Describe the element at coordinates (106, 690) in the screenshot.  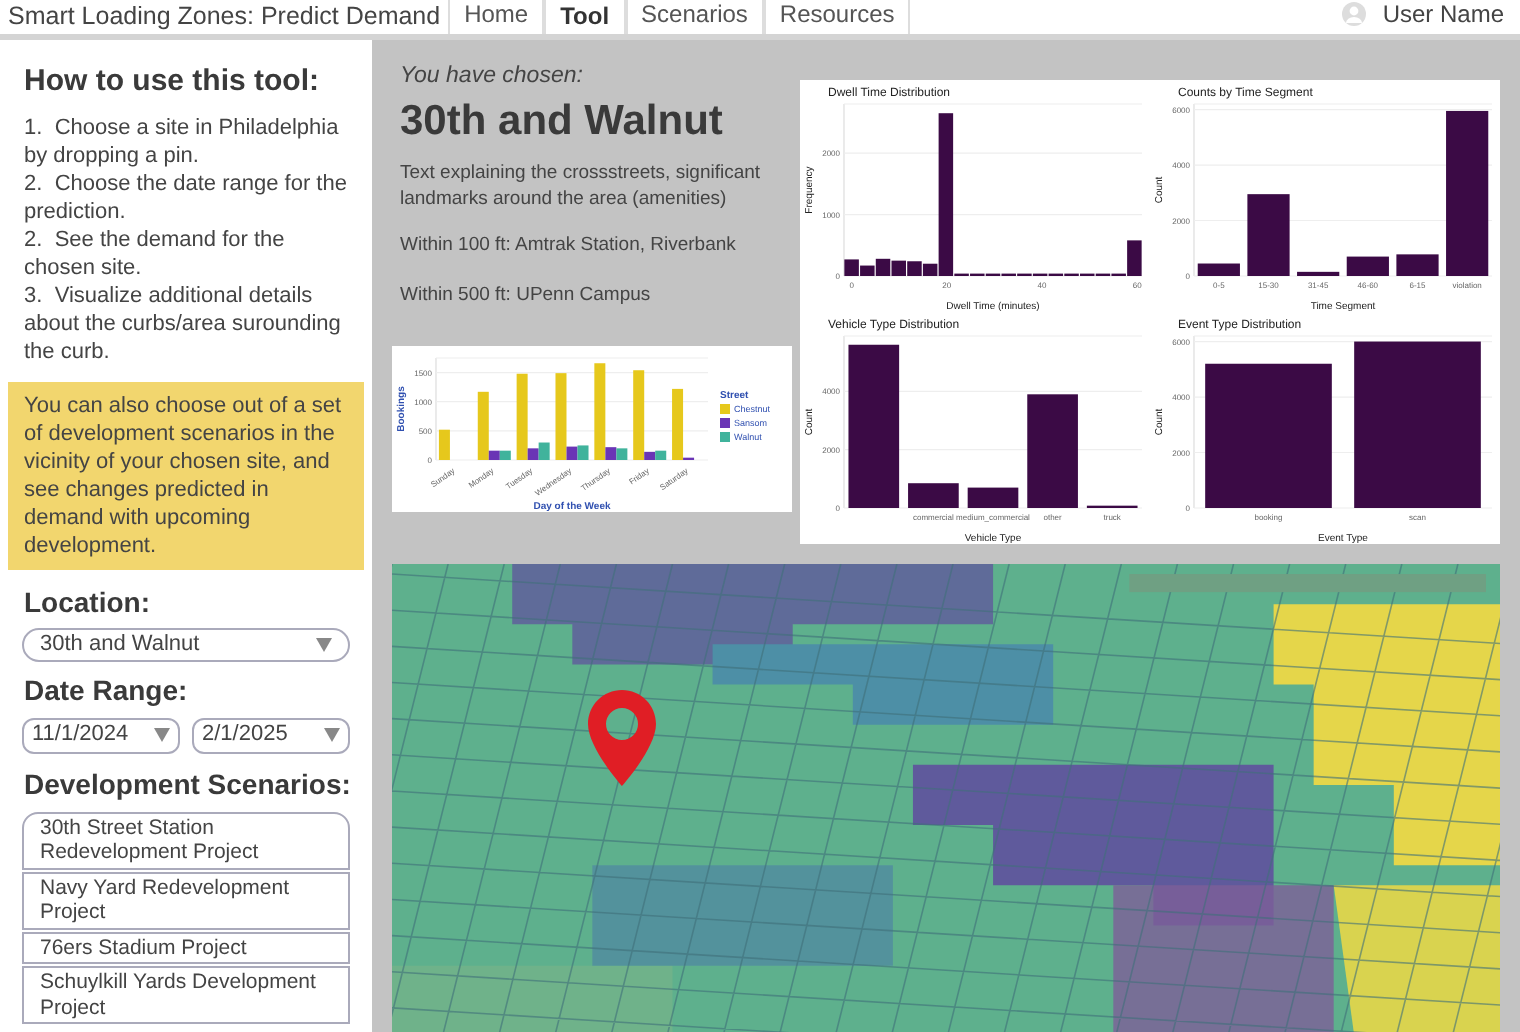
I see `field-label: Date Range:` at that location.